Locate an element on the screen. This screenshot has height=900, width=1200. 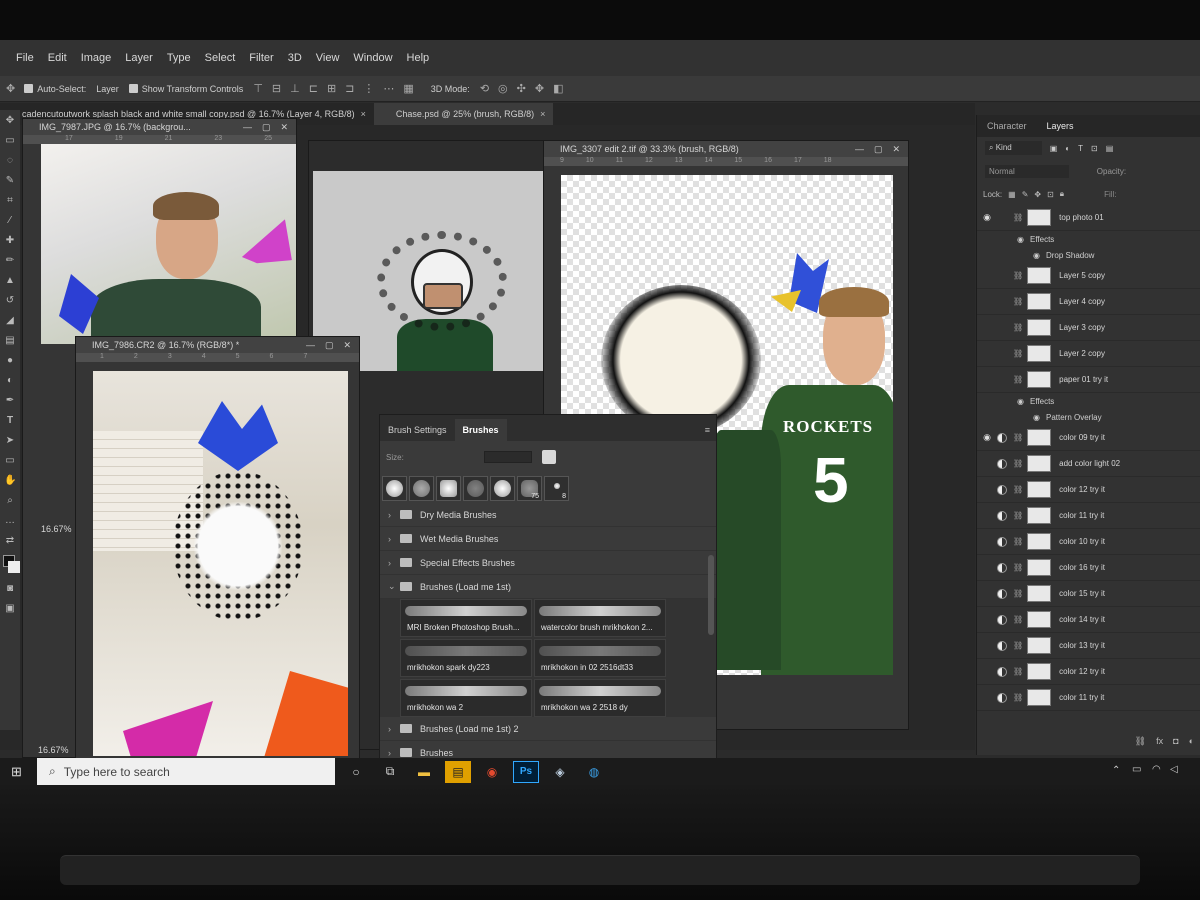
brush-item: mrikhokon in 02 2516dt33 is located at coordinates (600, 658).